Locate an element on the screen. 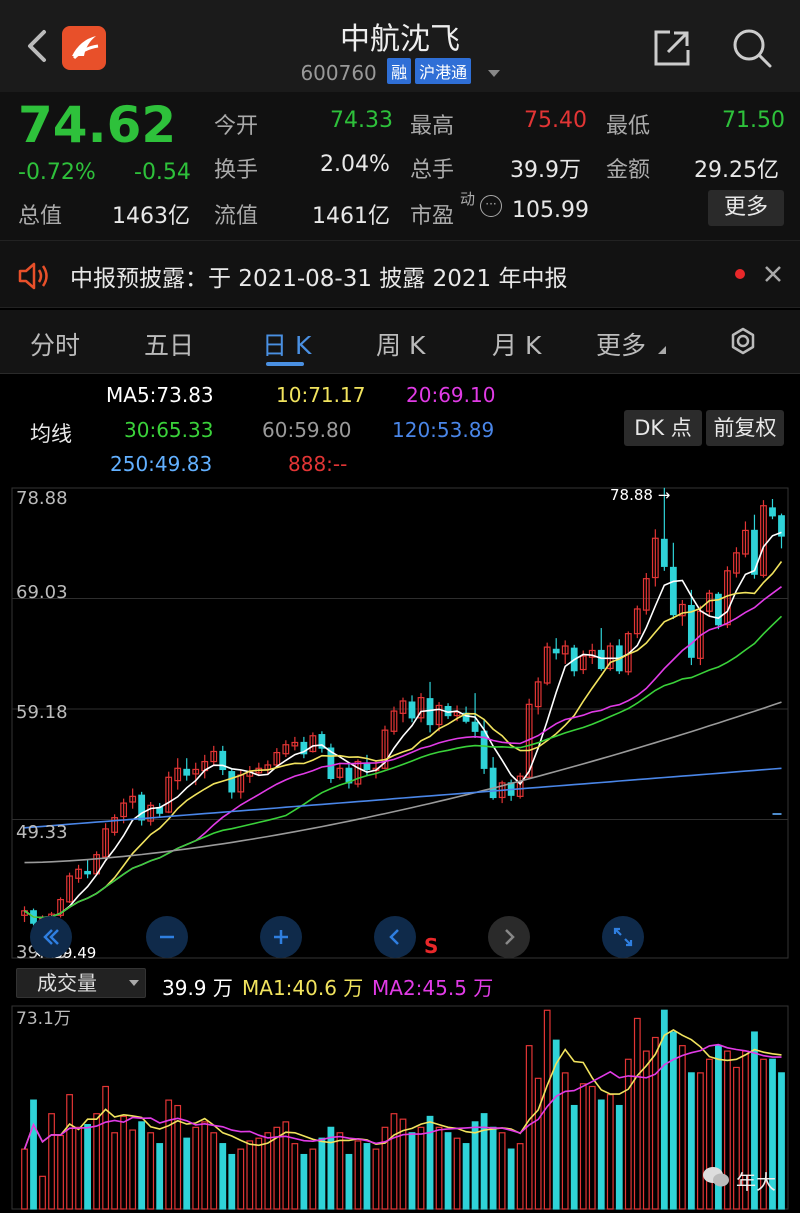 Image resolution: width=800 pixels, height=1213 pixels. low-label: 最低 is located at coordinates (628, 126).